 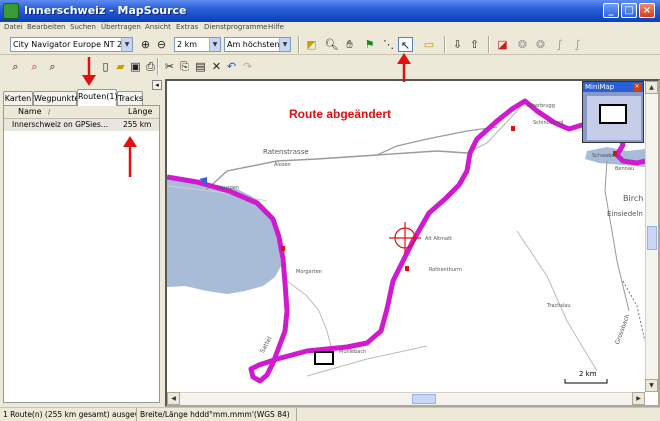 I want to click on tab-routen: Routen(1), so click(x=97, y=97).